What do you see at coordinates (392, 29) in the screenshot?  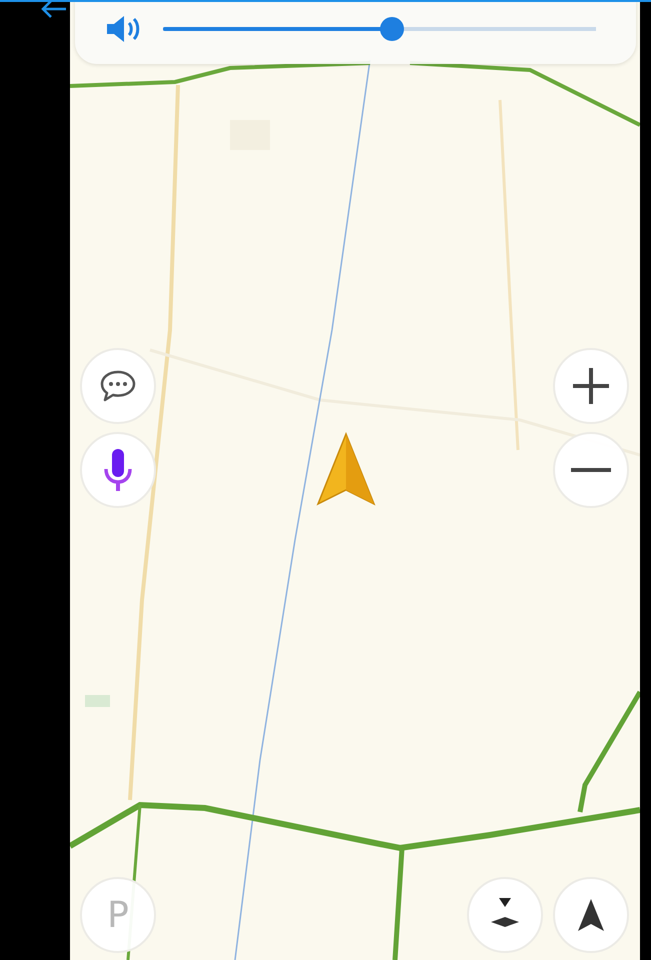 I see `volume-slider-thumb` at bounding box center [392, 29].